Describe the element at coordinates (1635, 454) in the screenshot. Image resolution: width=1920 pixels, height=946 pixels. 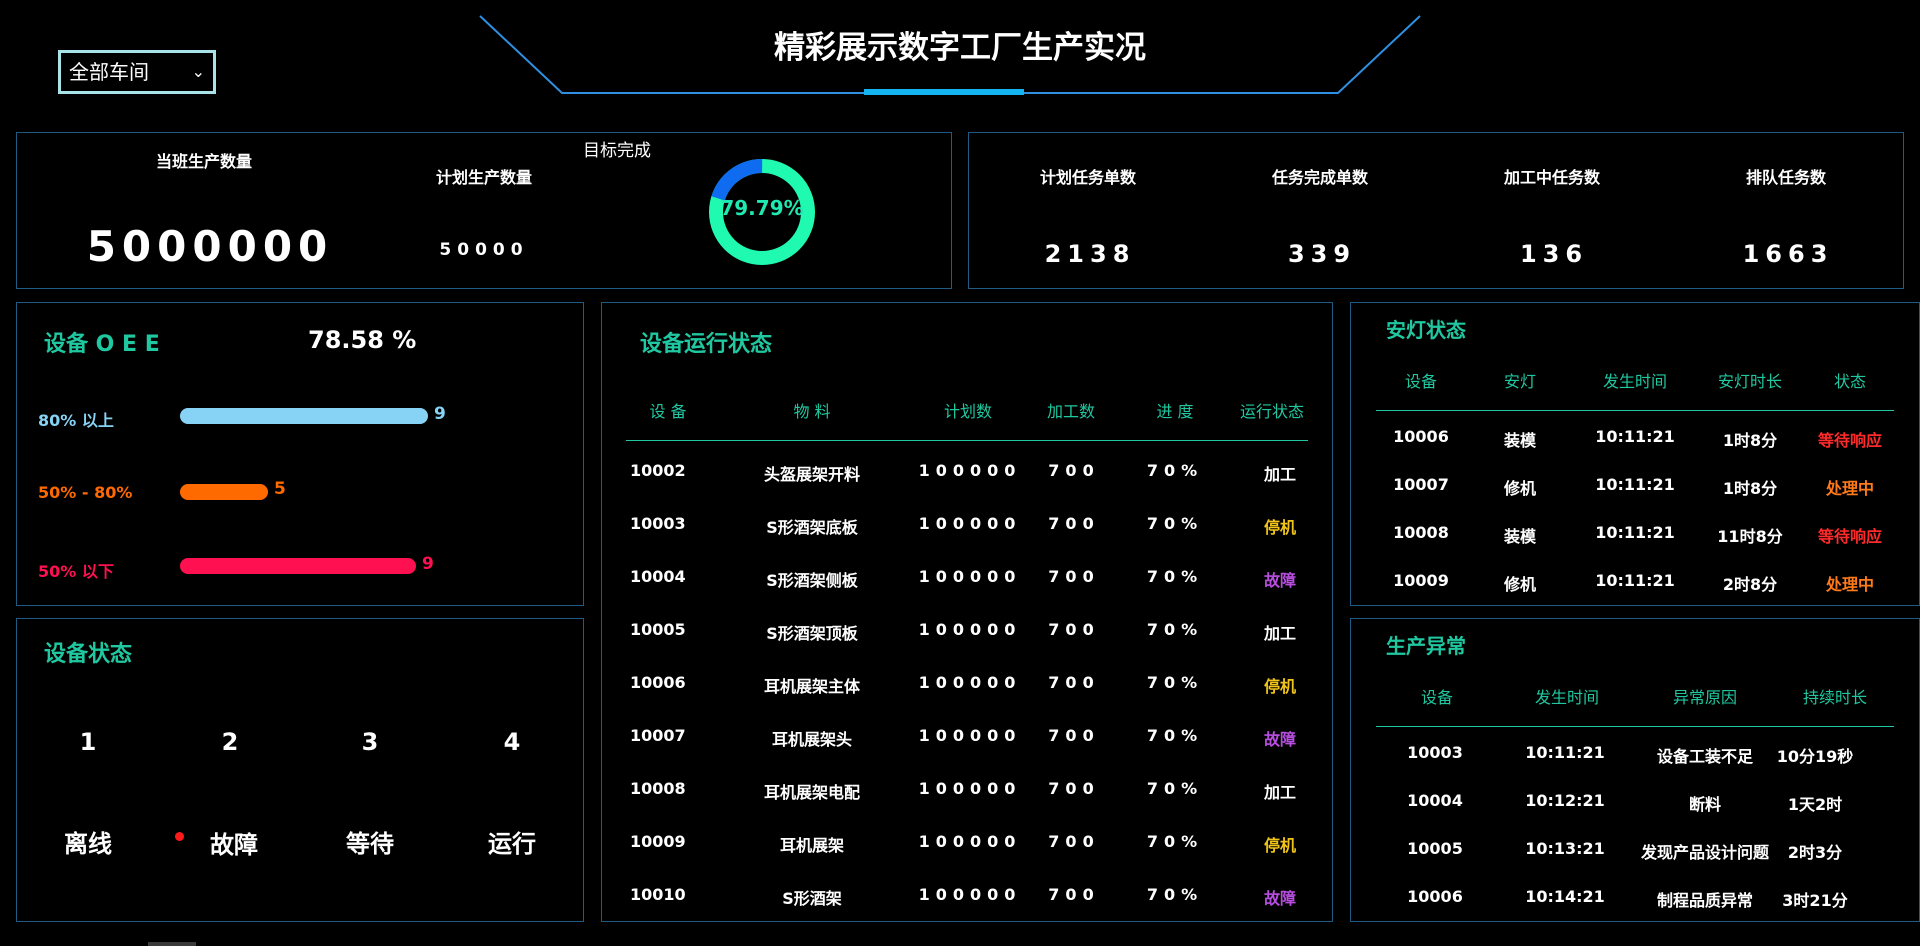
I see `andon-panel` at that location.